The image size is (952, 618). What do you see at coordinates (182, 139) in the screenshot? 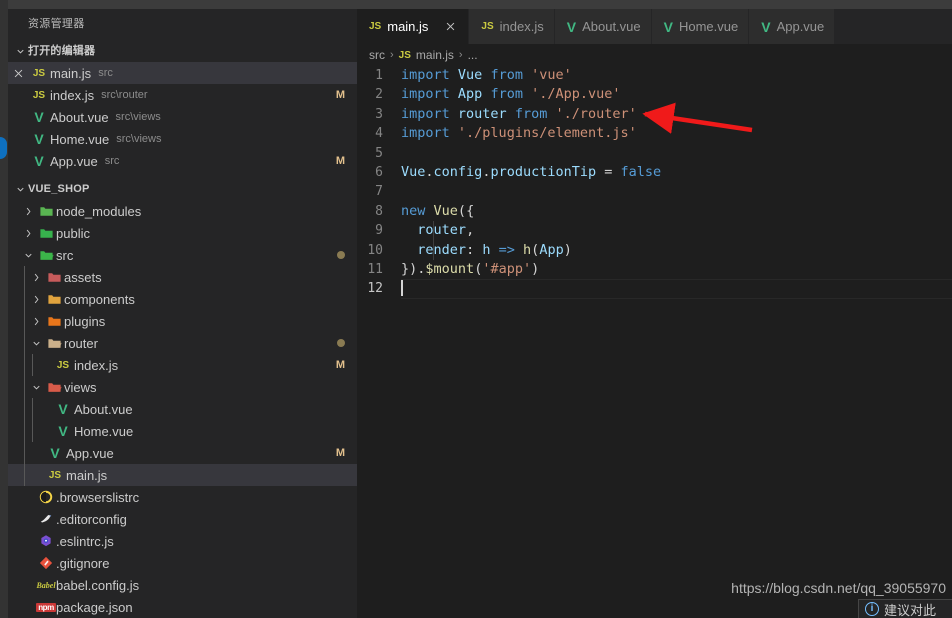
I see `open-editor-item-home-vue: V Home.vue src\views` at bounding box center [182, 139].